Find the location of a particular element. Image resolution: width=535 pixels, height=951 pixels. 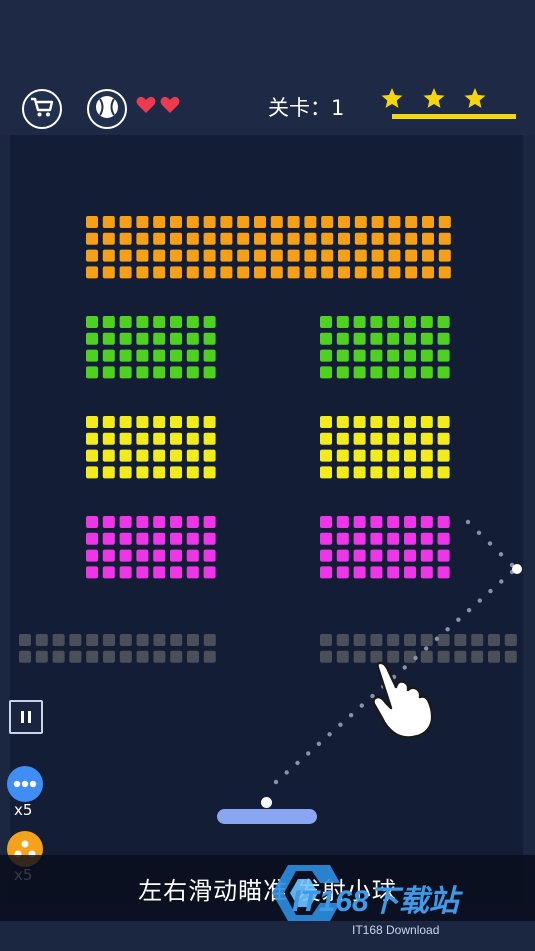

bounce-point is located at coordinates (517, 569).